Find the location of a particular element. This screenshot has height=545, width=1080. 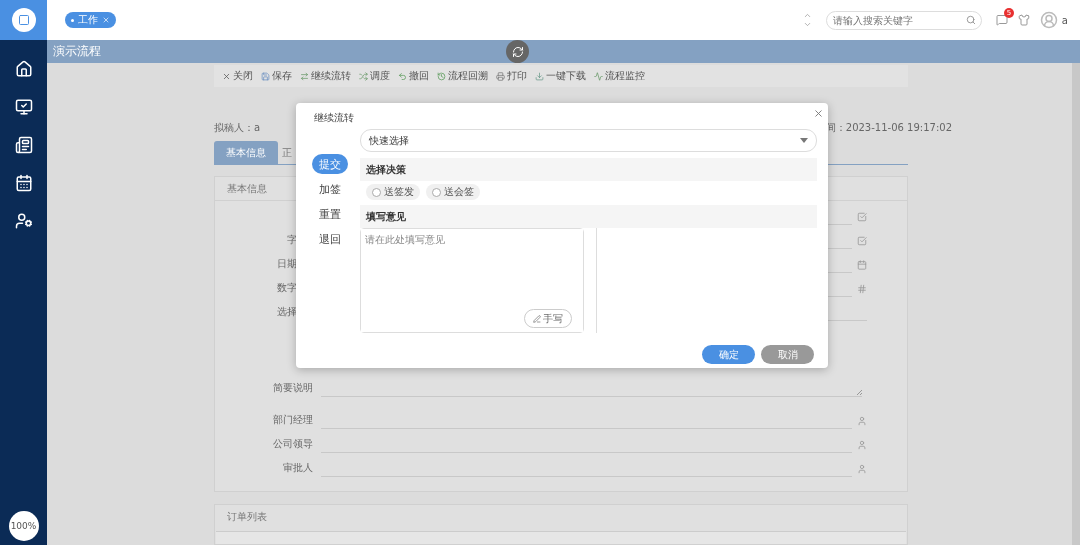

toolbar-button: 打印 is located at coordinates (511, 76).